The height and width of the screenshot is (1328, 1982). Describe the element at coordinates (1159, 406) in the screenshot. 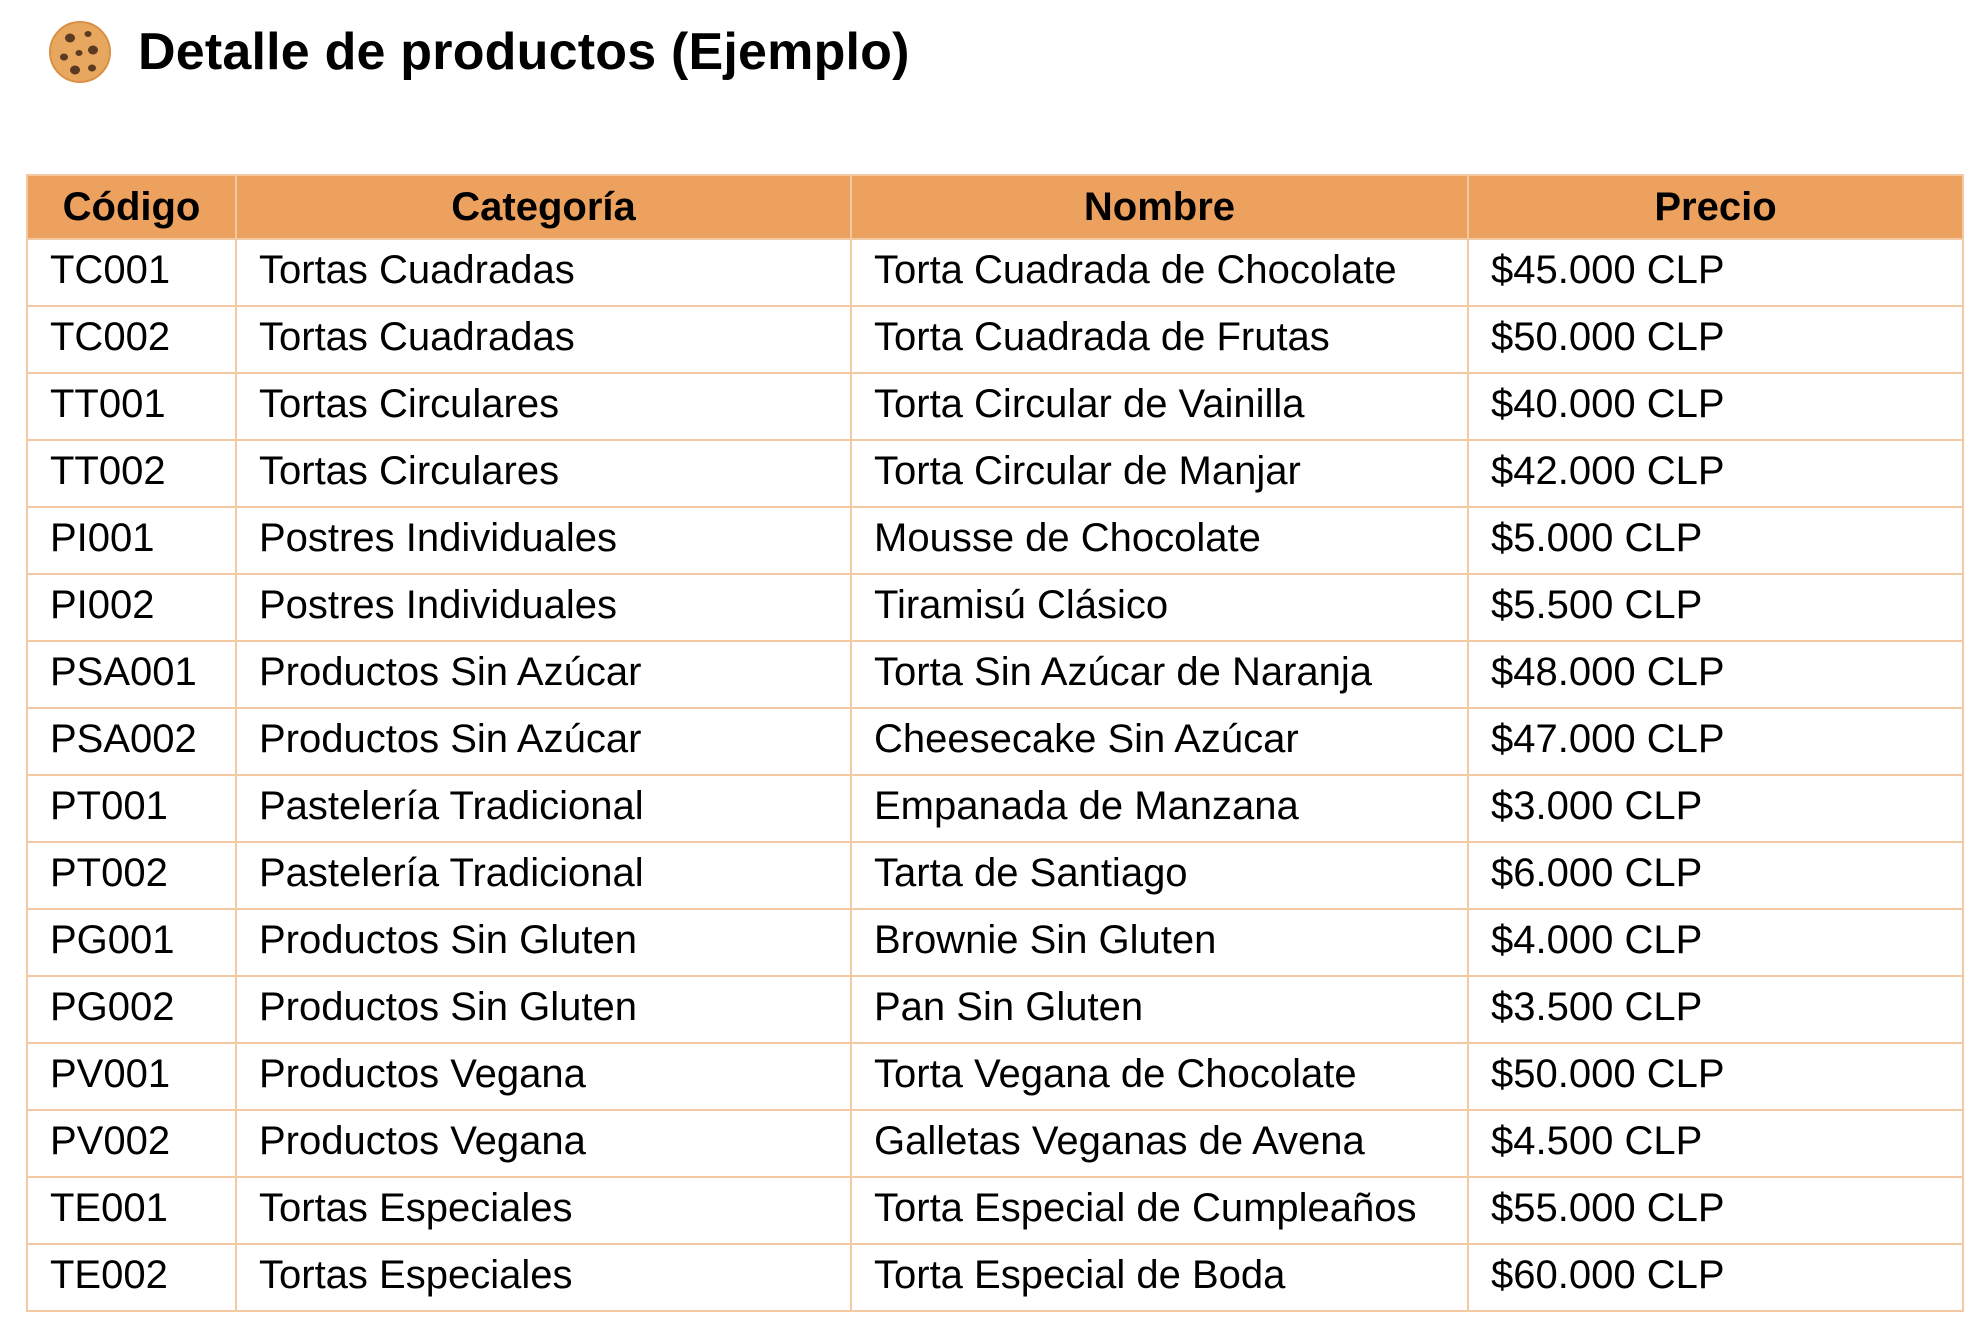

I see `cell-name: Torta Circular de Vainilla` at that location.